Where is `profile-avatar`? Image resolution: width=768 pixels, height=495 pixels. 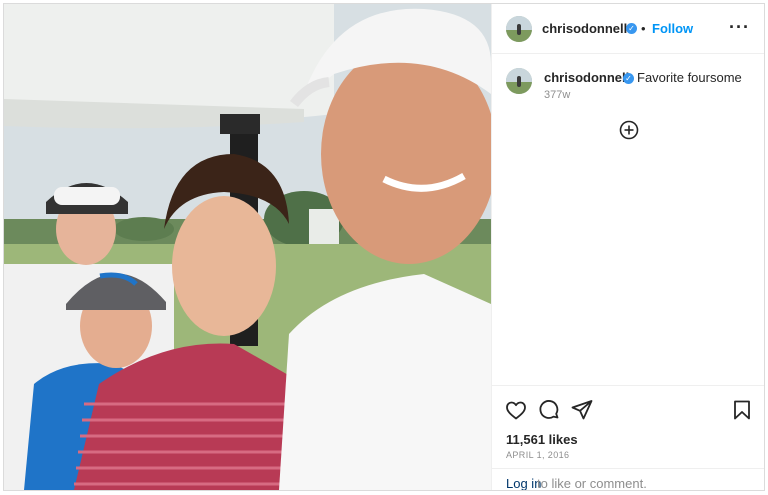 profile-avatar is located at coordinates (519, 29).